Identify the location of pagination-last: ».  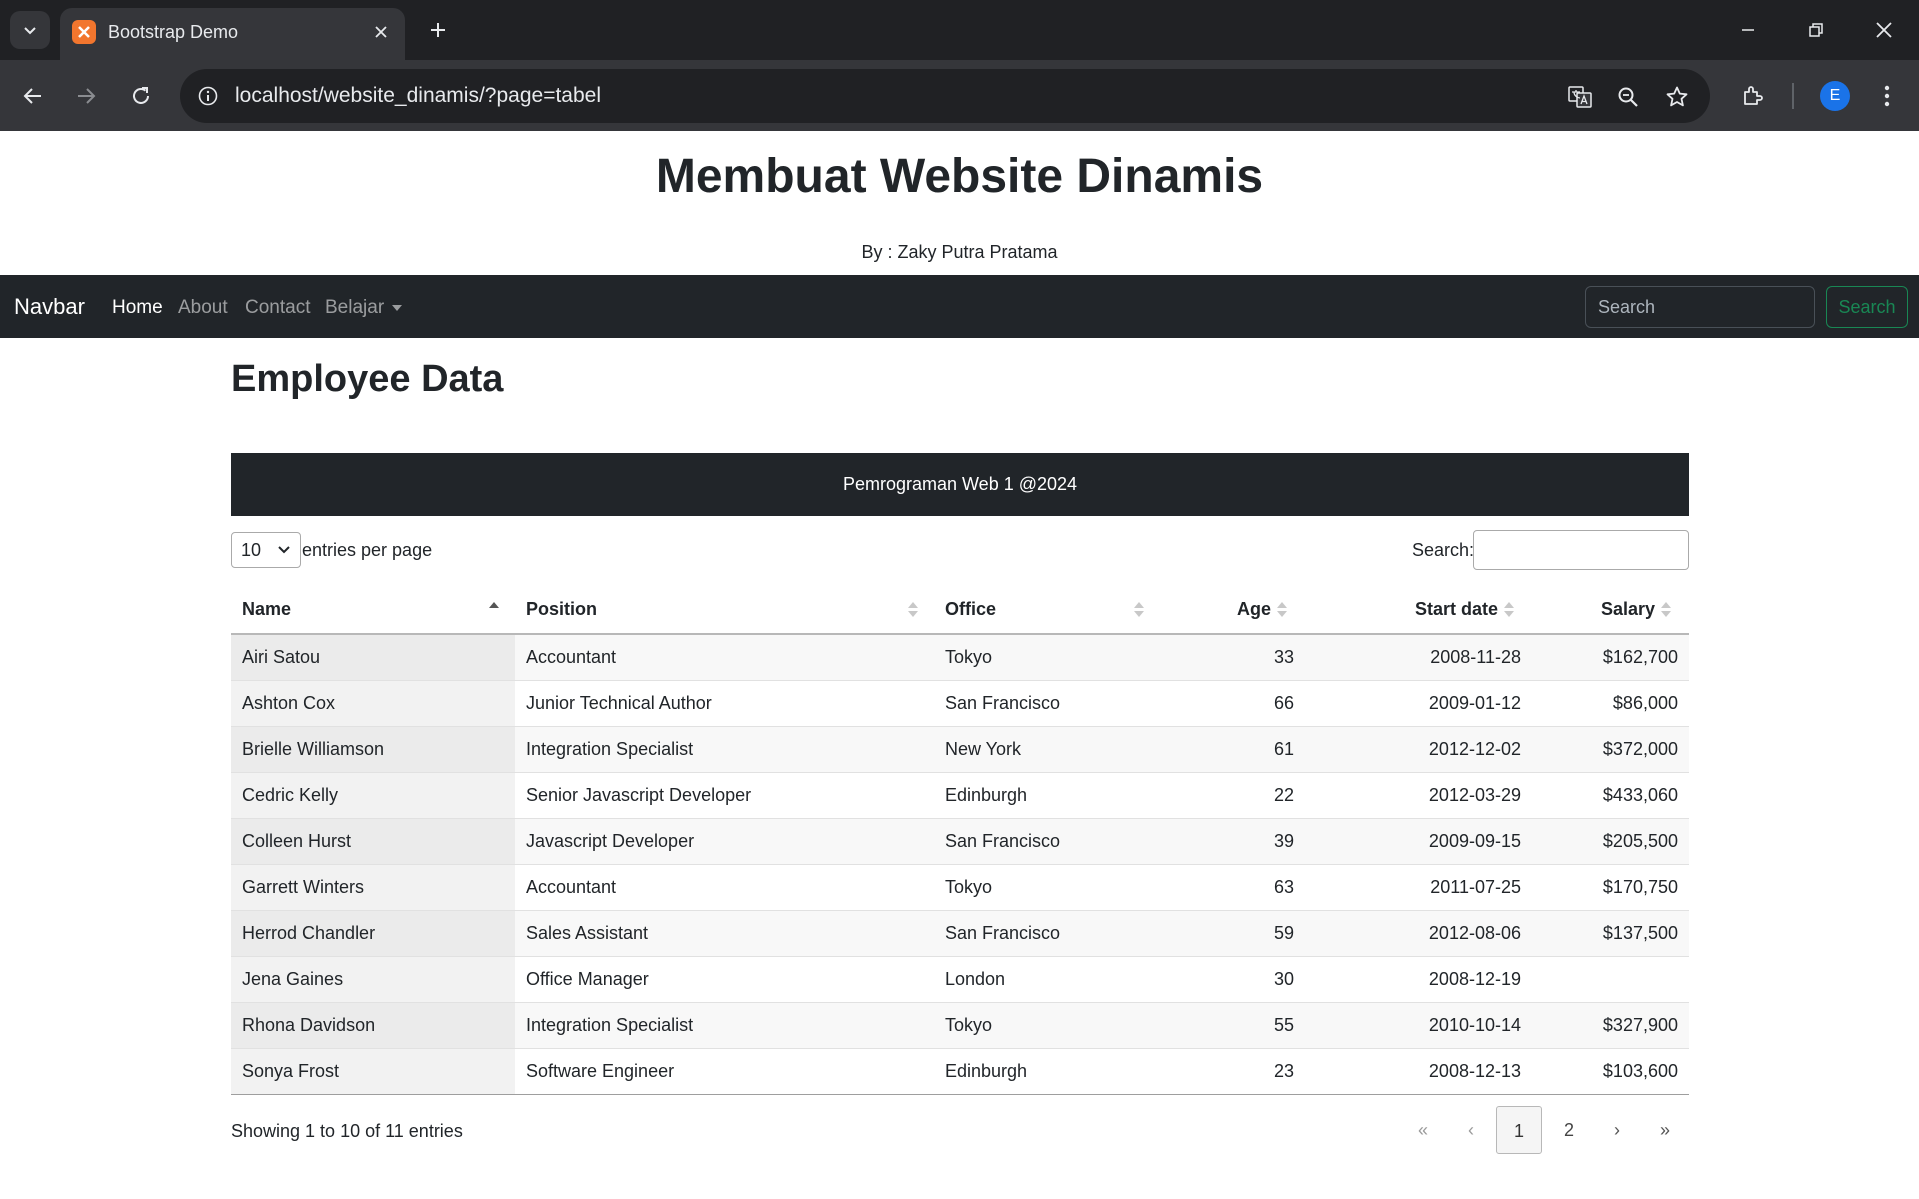
(1665, 1130).